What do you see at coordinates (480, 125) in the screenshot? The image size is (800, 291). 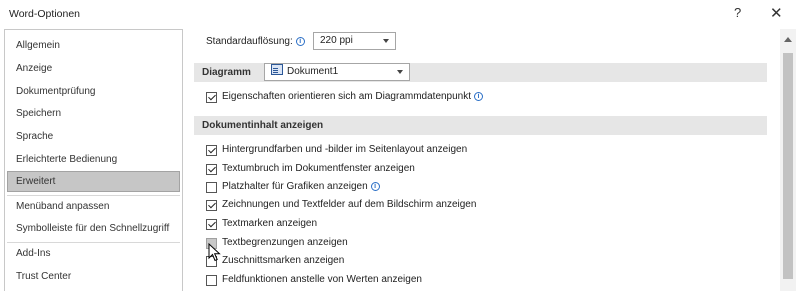 I see `section-header-dokumentinhalt: Dokumentinhalt anzeigen` at bounding box center [480, 125].